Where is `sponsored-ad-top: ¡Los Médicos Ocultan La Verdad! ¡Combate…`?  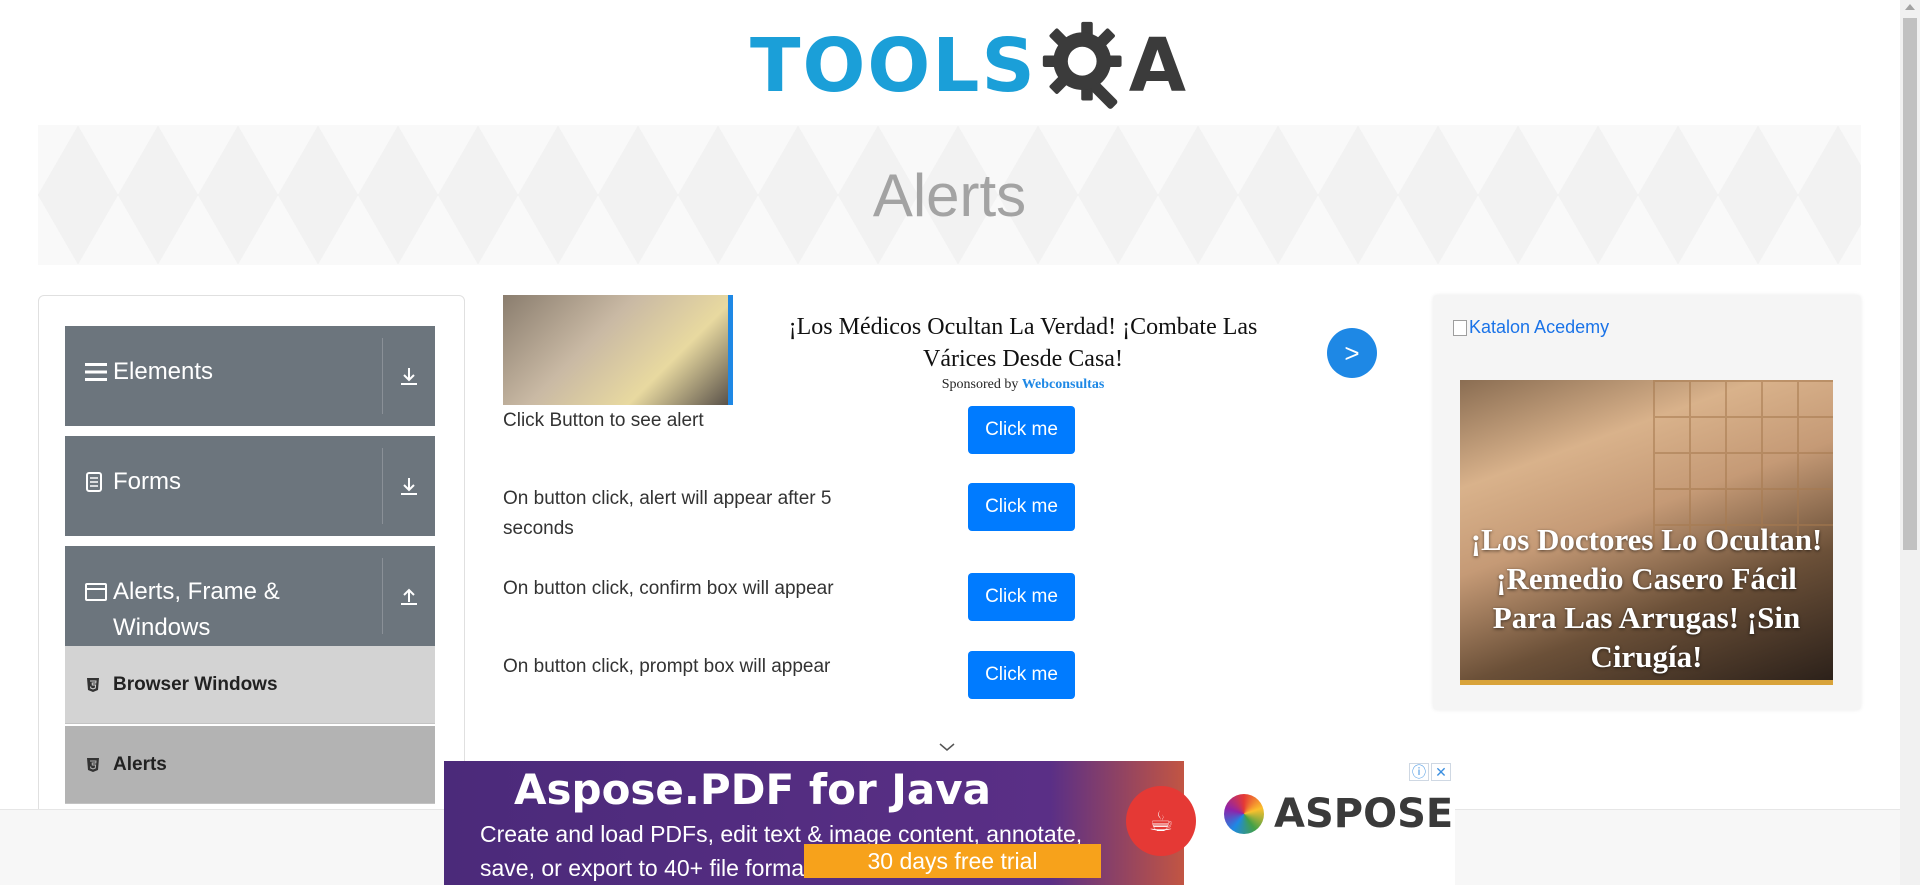 sponsored-ad-top: ¡Los Médicos Ocultan La Verdad! ¡Combate… is located at coordinates (943, 350).